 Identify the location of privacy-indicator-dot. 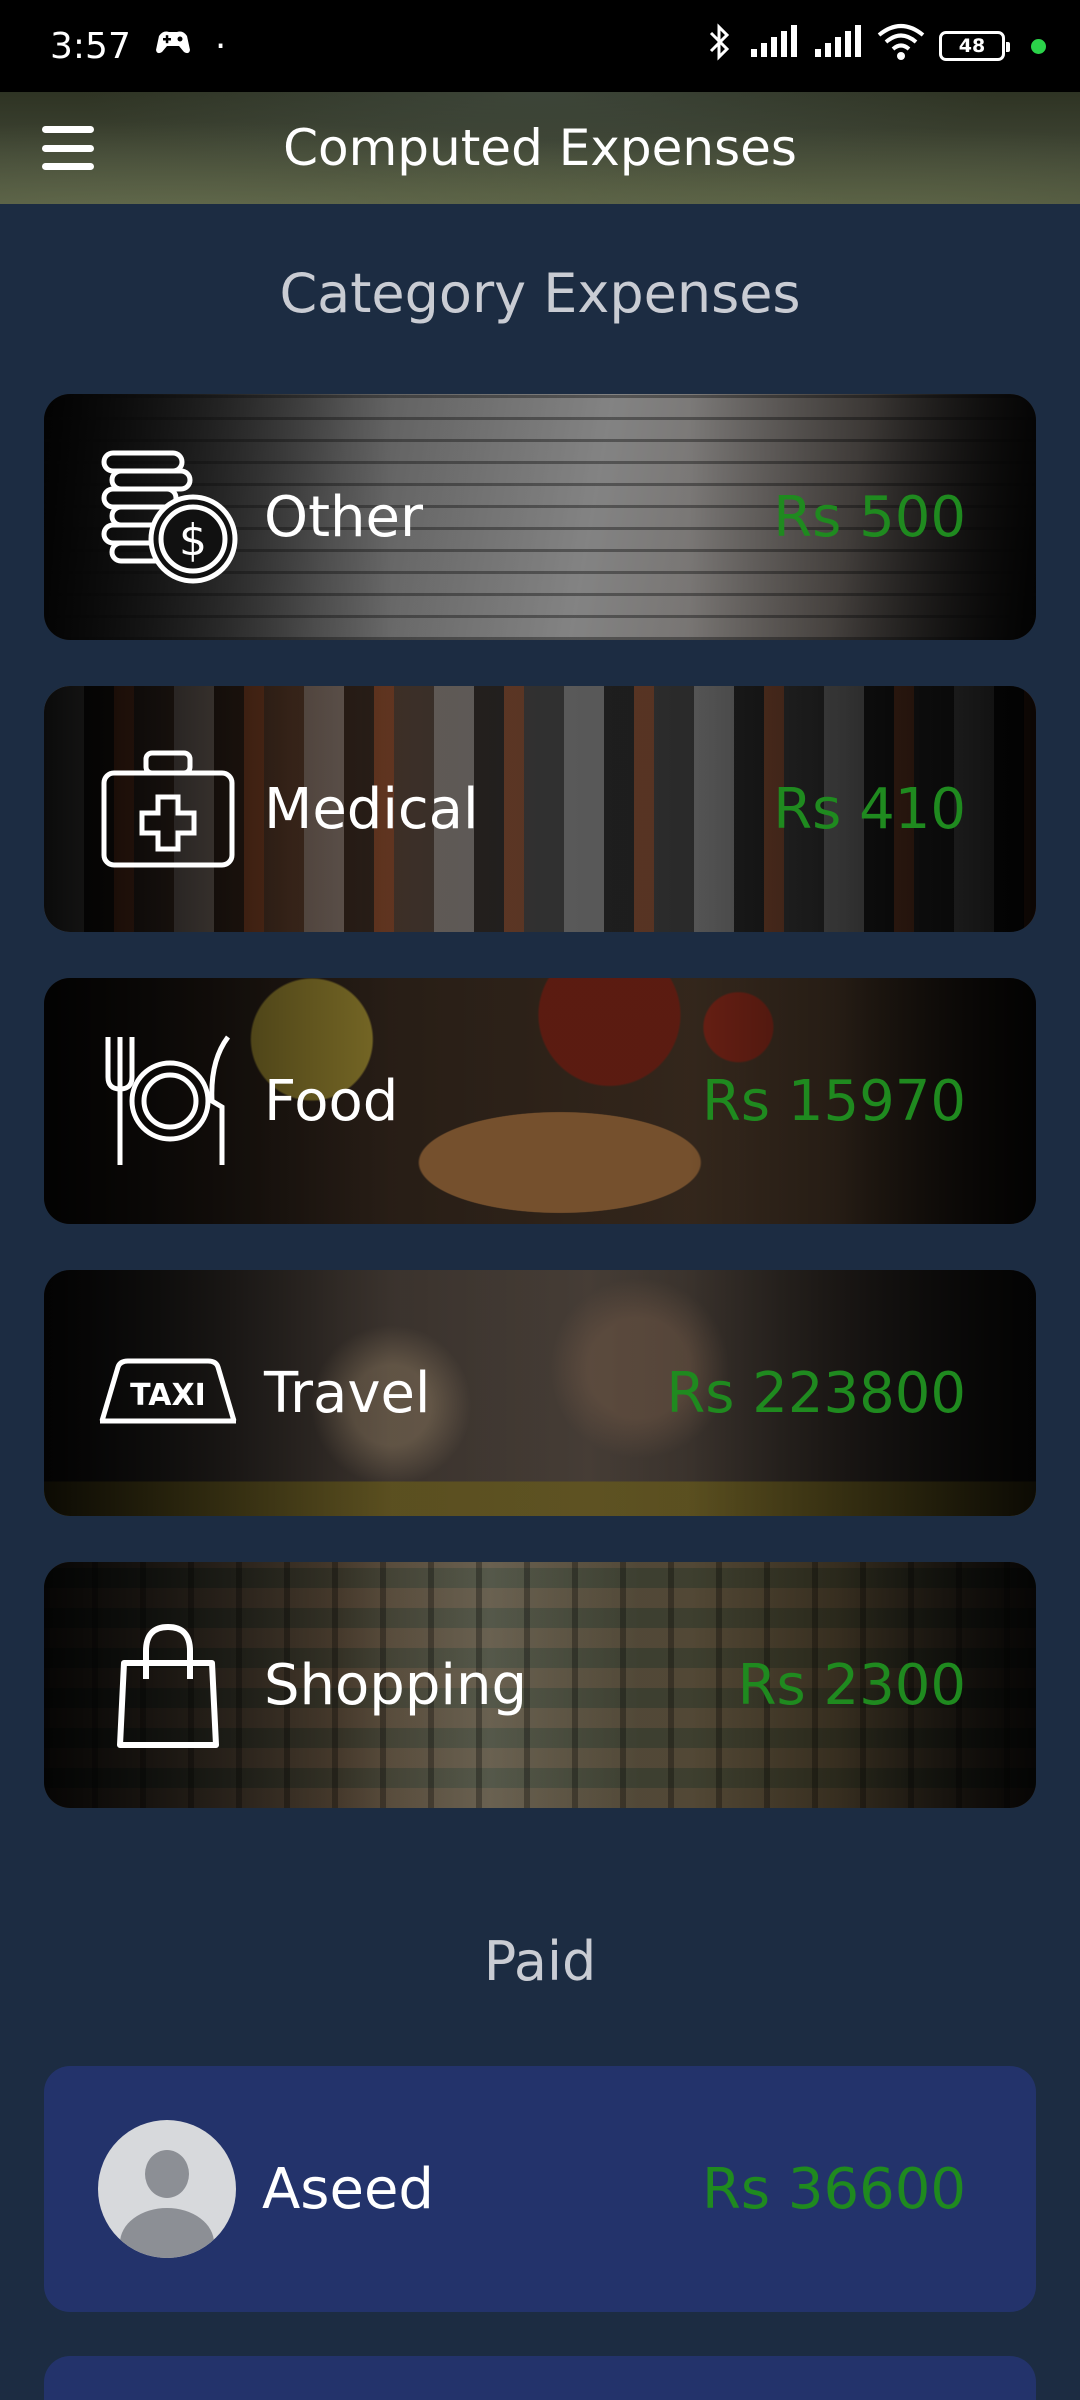
(1038, 46).